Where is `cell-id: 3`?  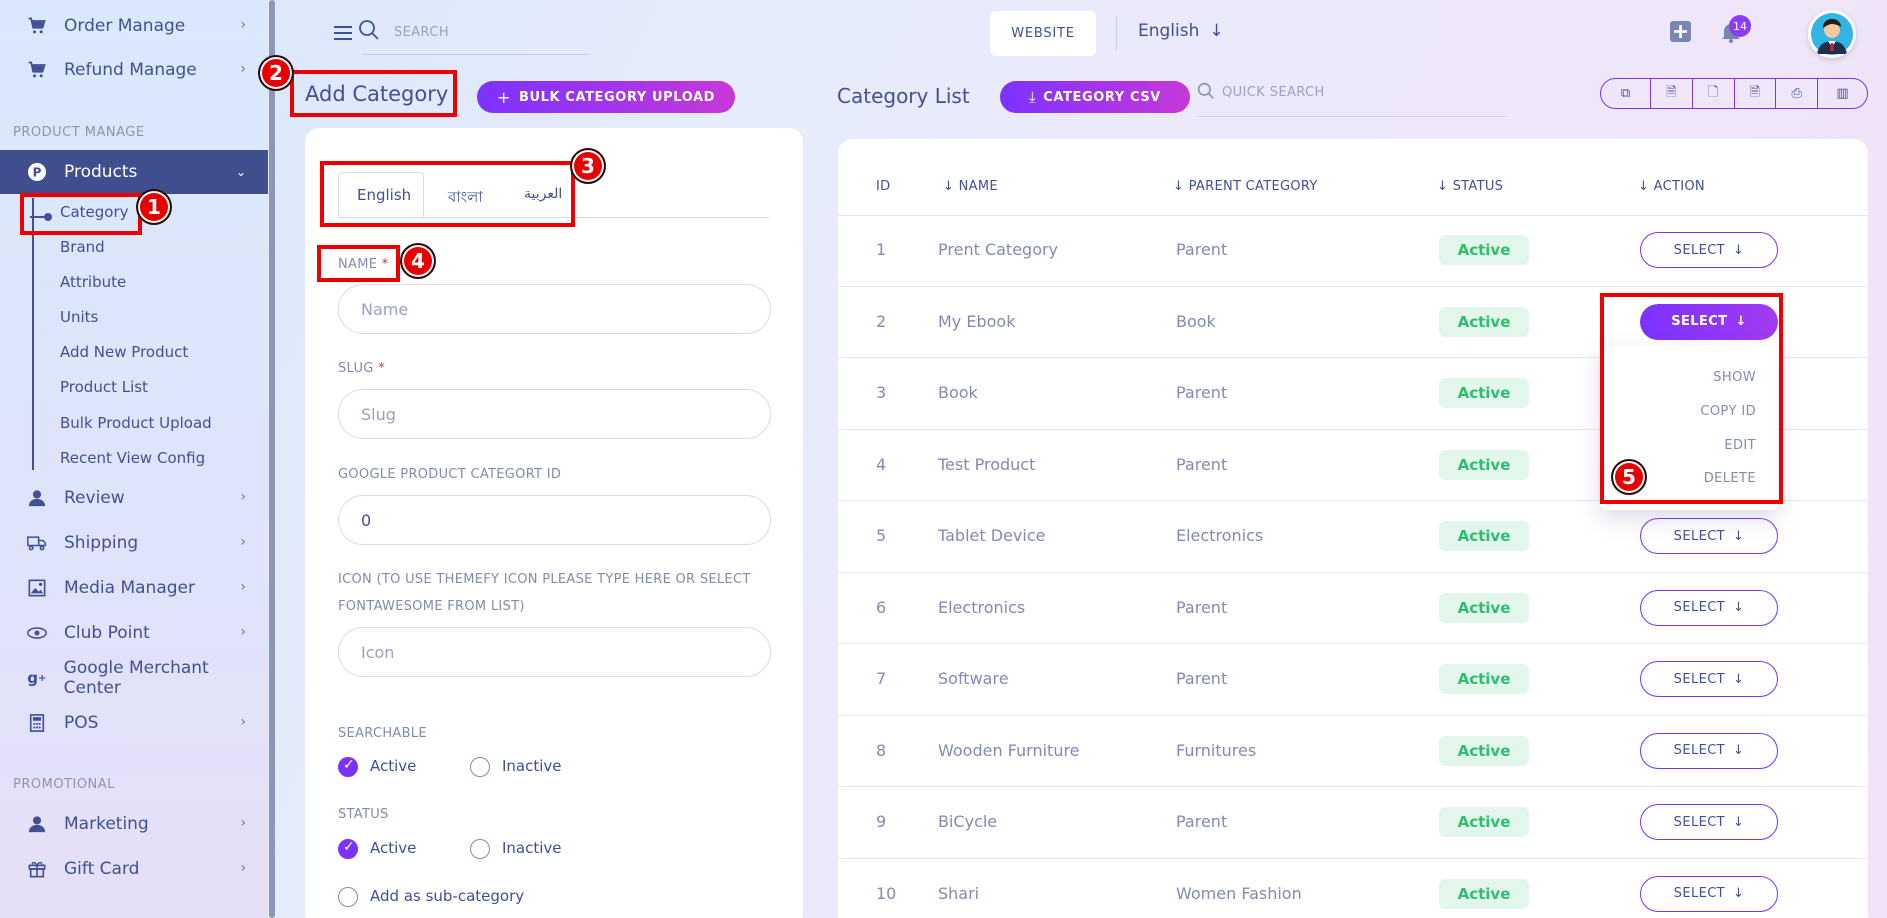
cell-id: 3 is located at coordinates (881, 392).